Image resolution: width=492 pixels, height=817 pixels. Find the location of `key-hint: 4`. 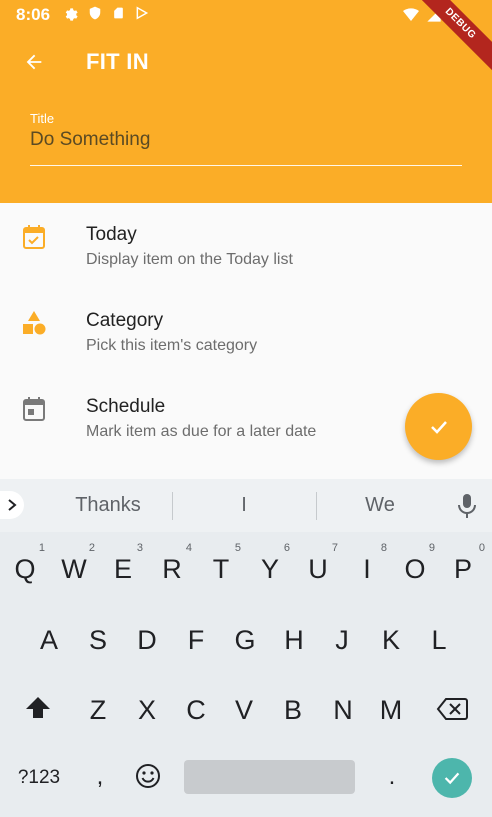

key-hint: 4 is located at coordinates (188, 548).